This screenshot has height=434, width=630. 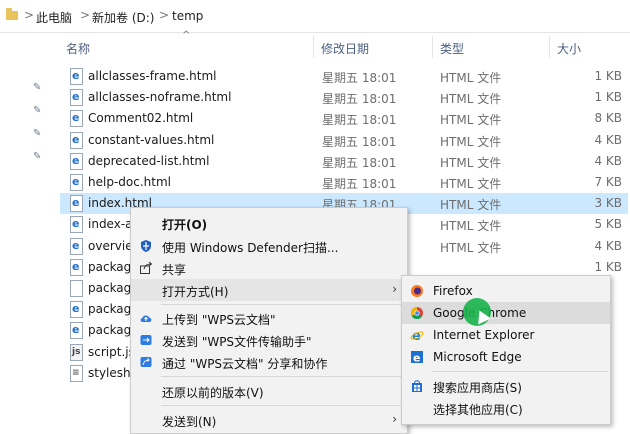 What do you see at coordinates (506, 335) in the screenshot?
I see `open-with-ie: e Internet Explorer` at bounding box center [506, 335].